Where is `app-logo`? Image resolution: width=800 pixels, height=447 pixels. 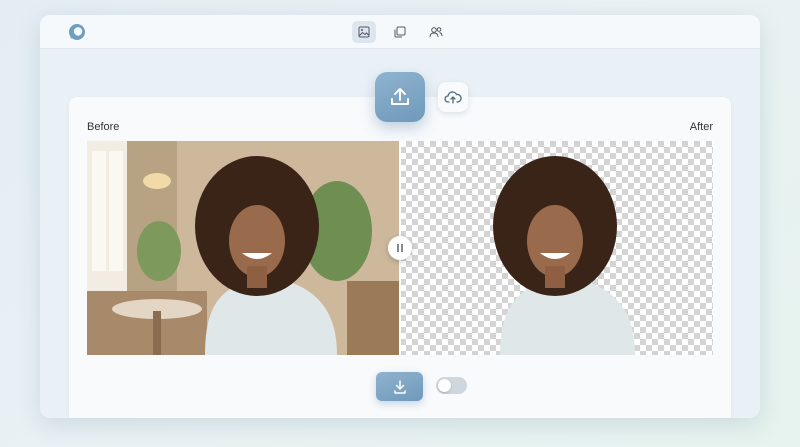 app-logo is located at coordinates (77, 32).